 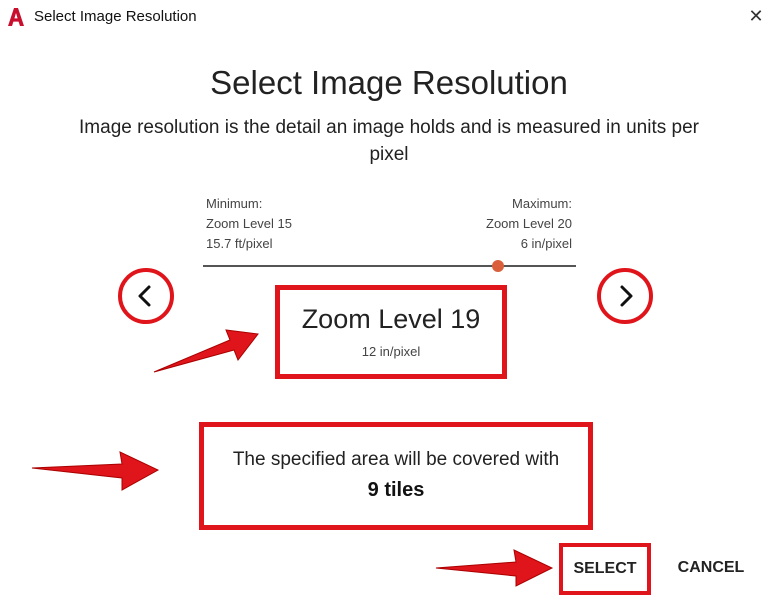 I want to click on annotation-arrow-tiles-icon, so click(x=95, y=471).